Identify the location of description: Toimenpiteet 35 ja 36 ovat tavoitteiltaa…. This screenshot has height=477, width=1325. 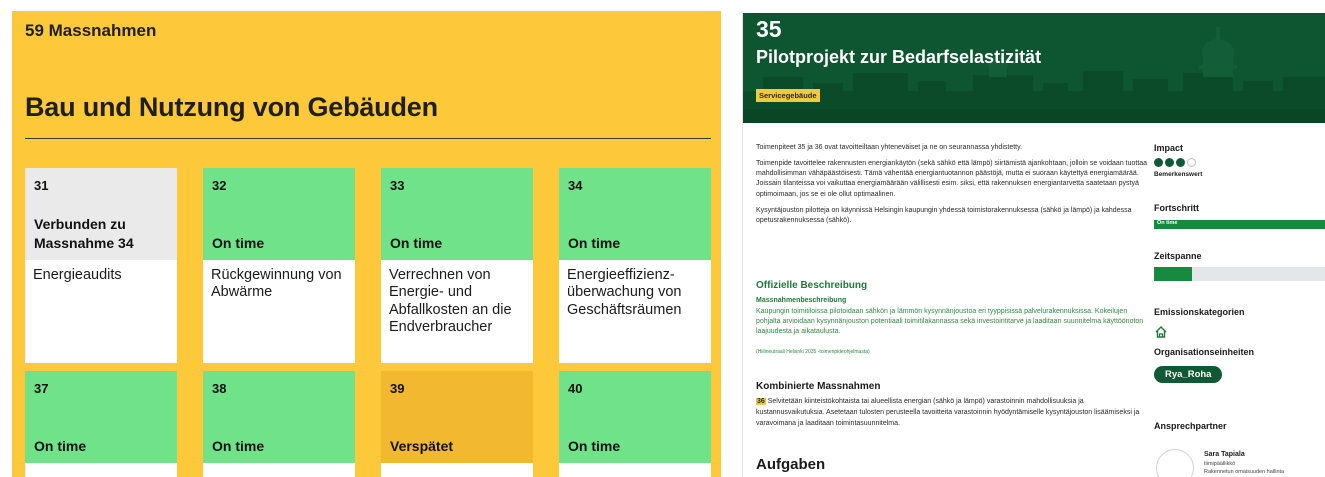
(953, 187).